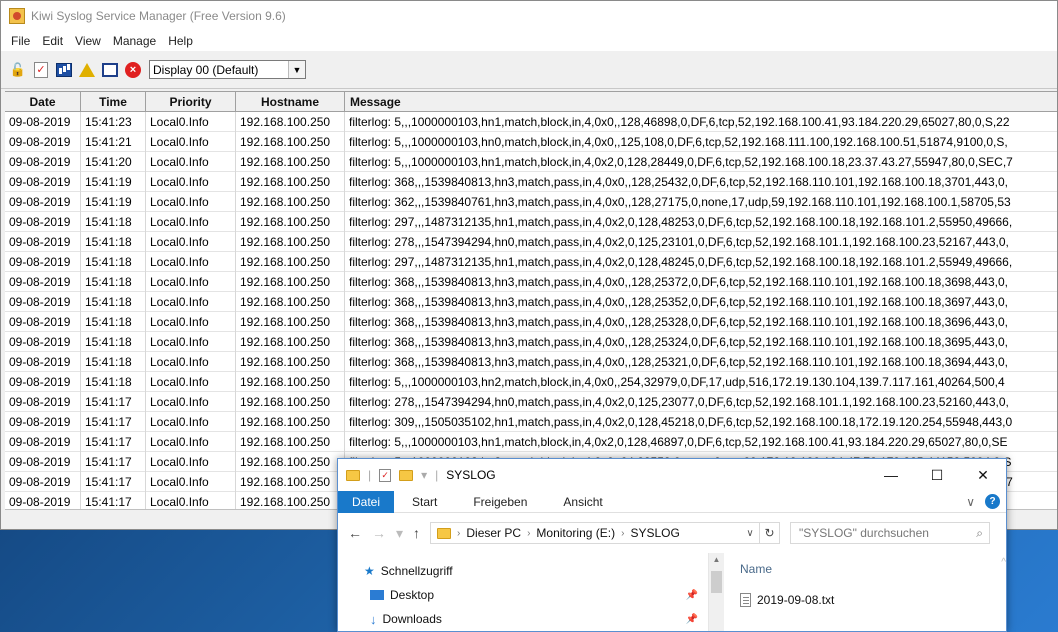  What do you see at coordinates (113, 161) in the screenshot?
I see `cell-time: 15:41:20` at bounding box center [113, 161].